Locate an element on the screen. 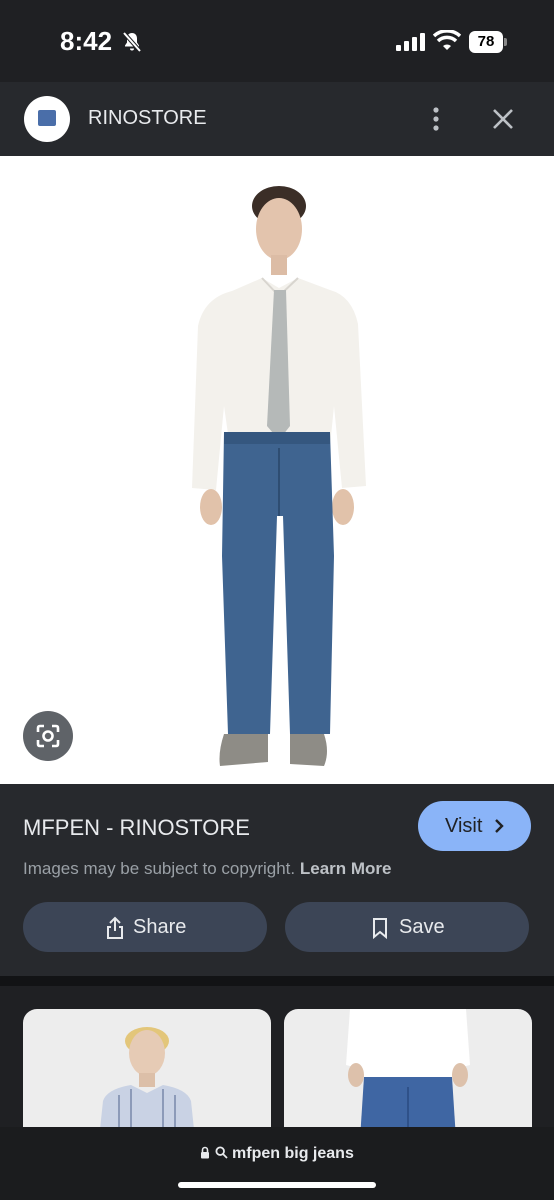 The image size is (554, 1200). signal-icon is located at coordinates (410, 42).